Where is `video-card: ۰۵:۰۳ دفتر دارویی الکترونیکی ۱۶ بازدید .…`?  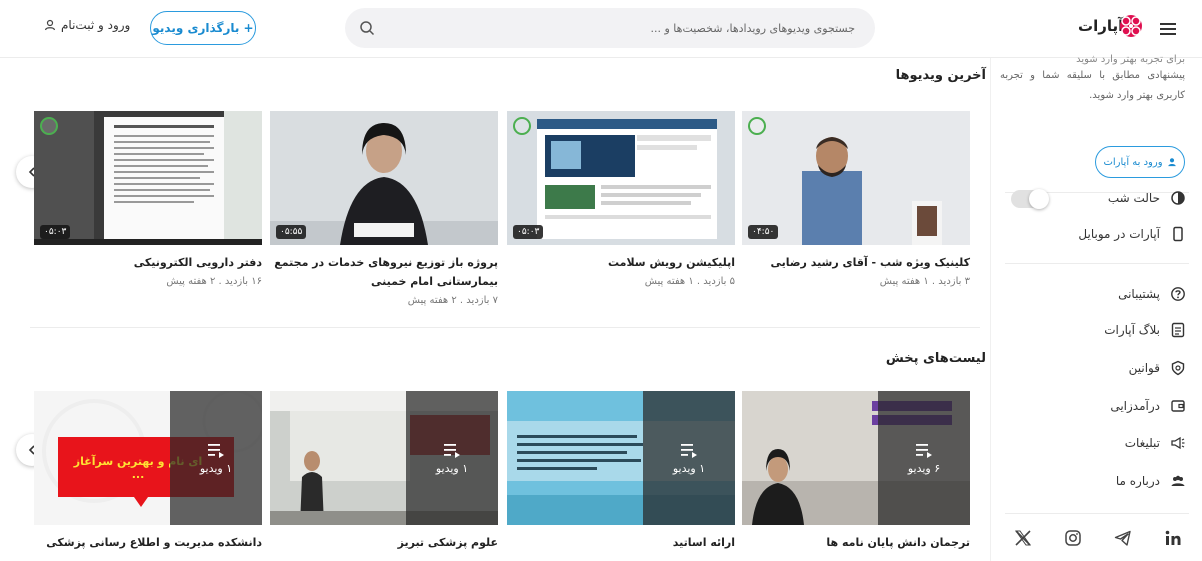
video-card: ۰۵:۰۳ دفتر دارویی الکترونیکی ۱۶ بازدید .… is located at coordinates (148, 199).